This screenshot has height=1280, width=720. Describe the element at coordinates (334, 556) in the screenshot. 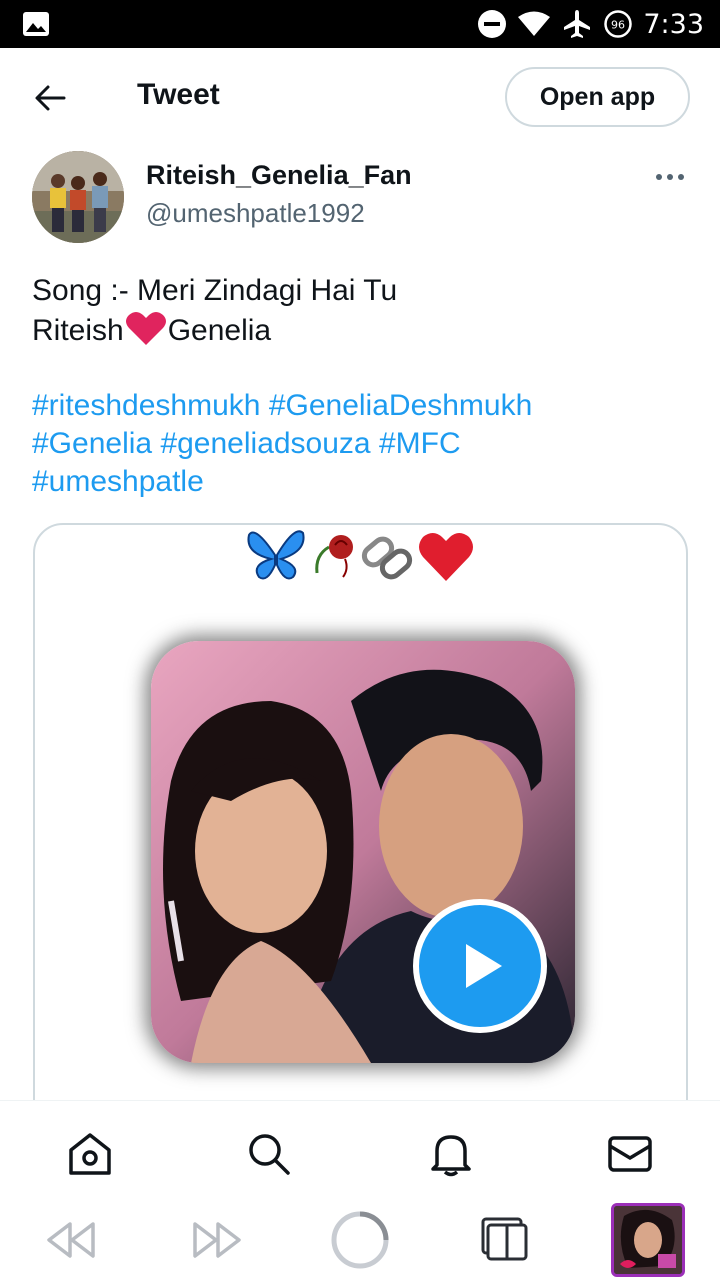

I see `wilted-rose-emoji` at that location.